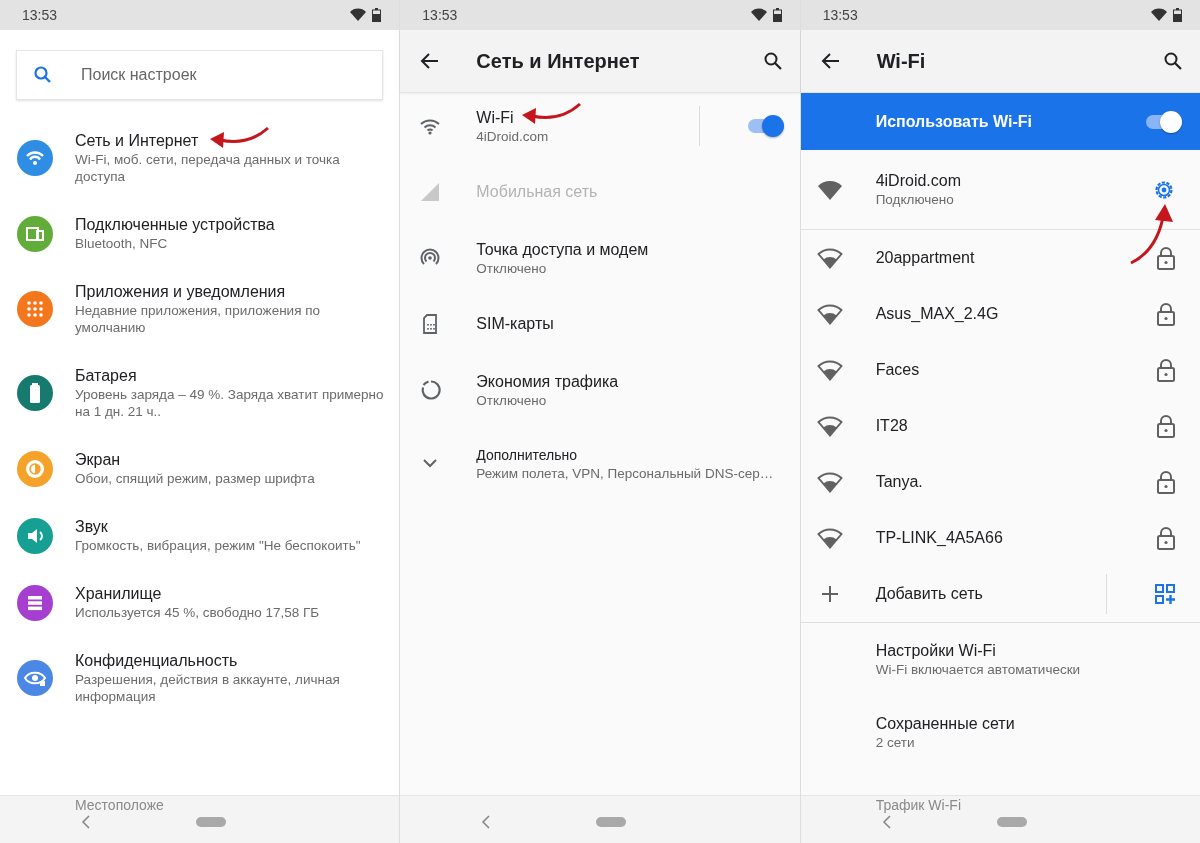 The height and width of the screenshot is (843, 1200). What do you see at coordinates (918, 181) in the screenshot?
I see `network-name: 4iDroid.com` at bounding box center [918, 181].